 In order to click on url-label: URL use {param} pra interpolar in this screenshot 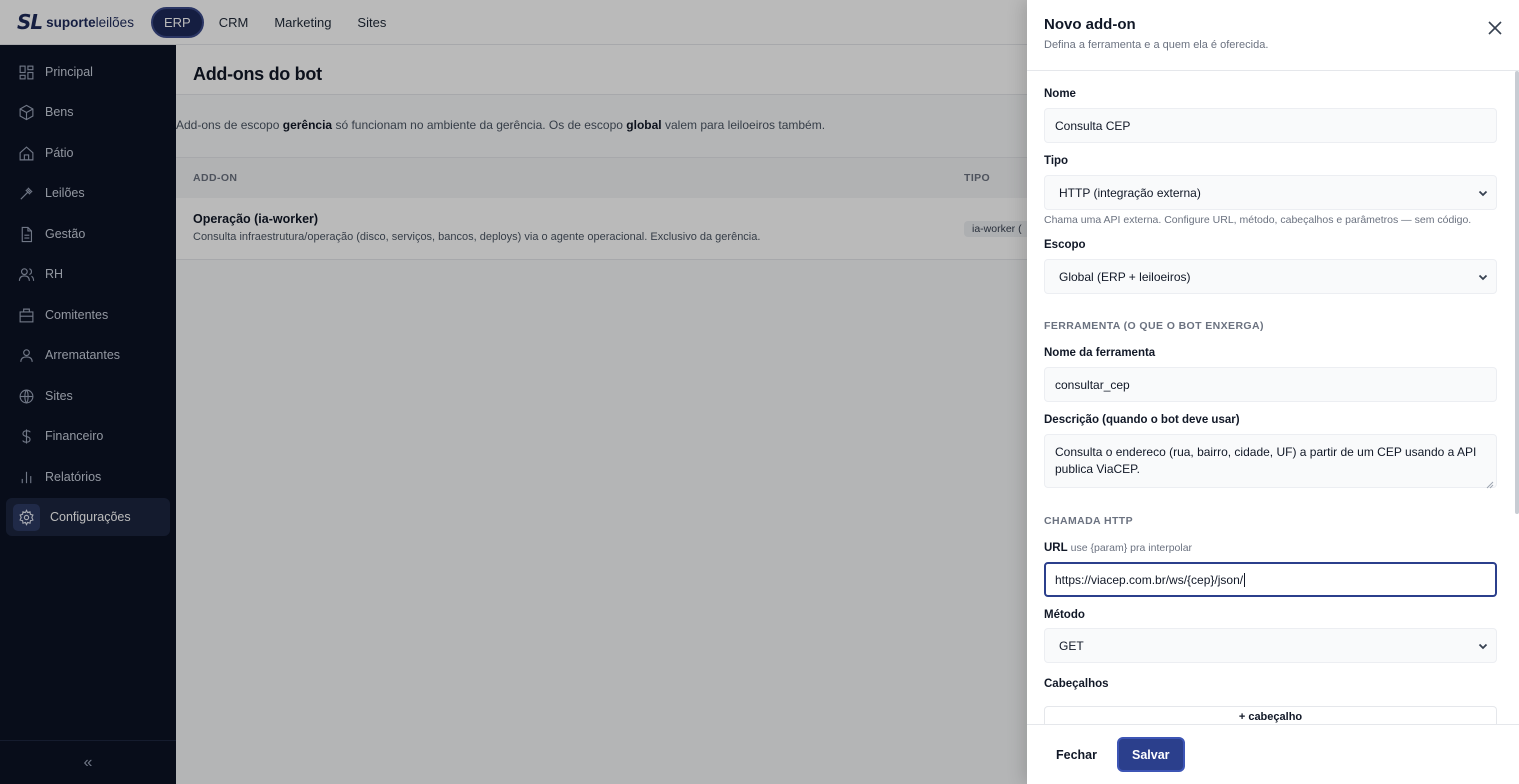, I will do `click(1118, 548)`.